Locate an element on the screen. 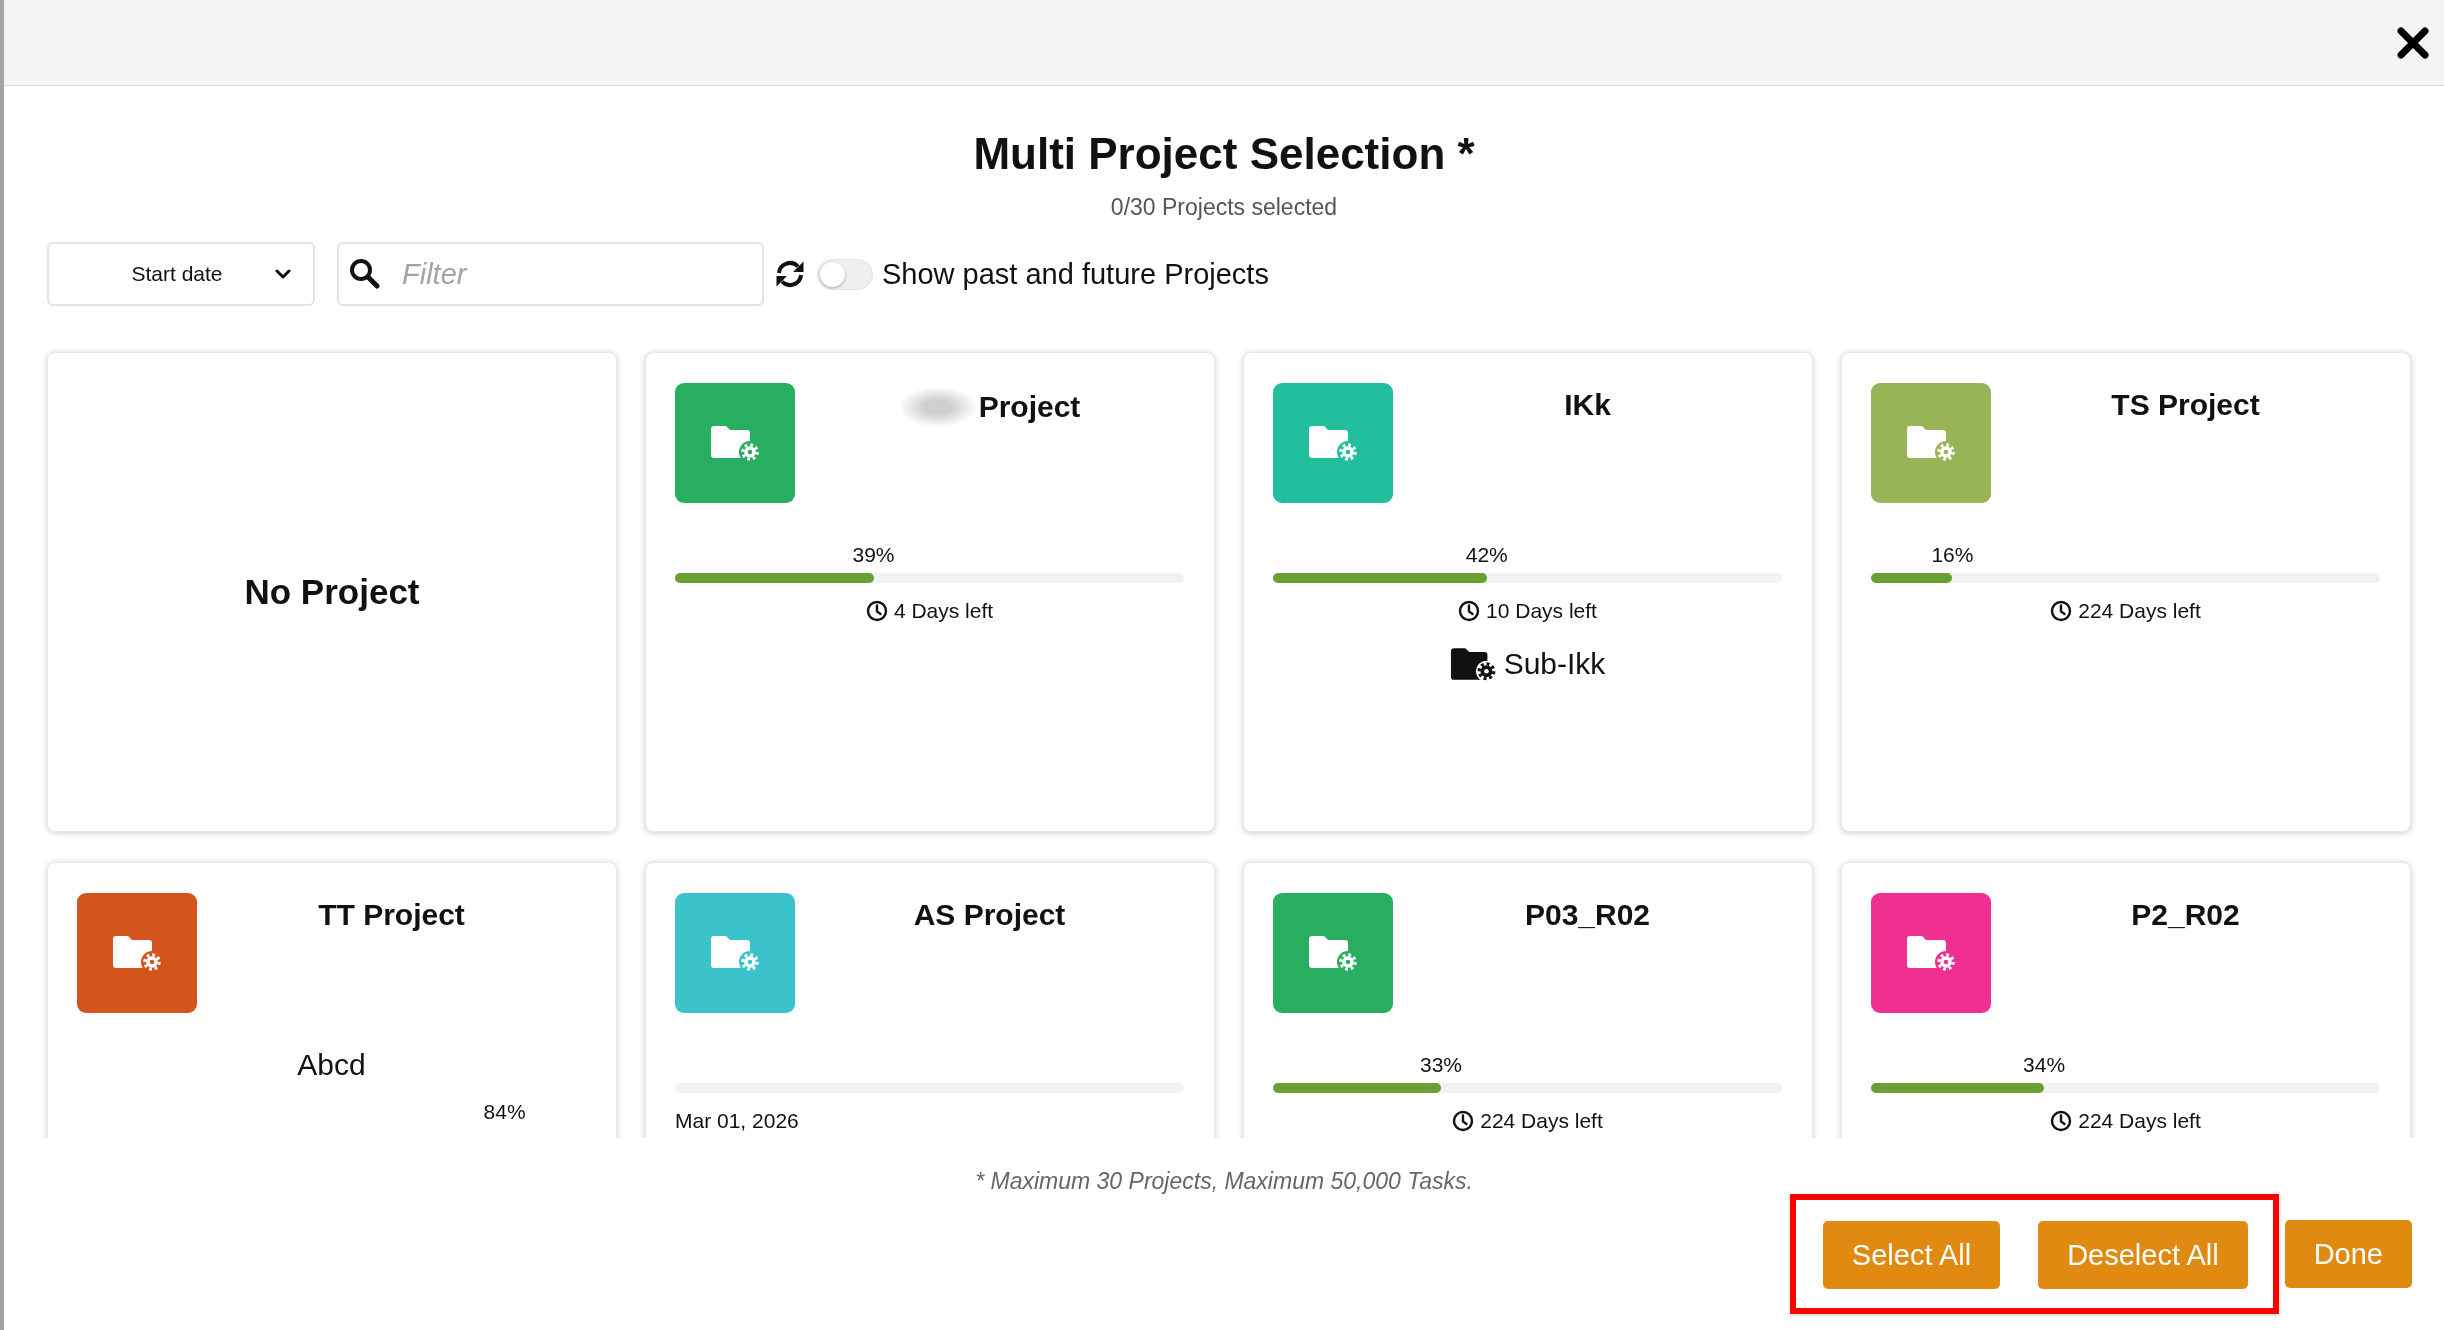  project-card: No Project is located at coordinates (332, 592).